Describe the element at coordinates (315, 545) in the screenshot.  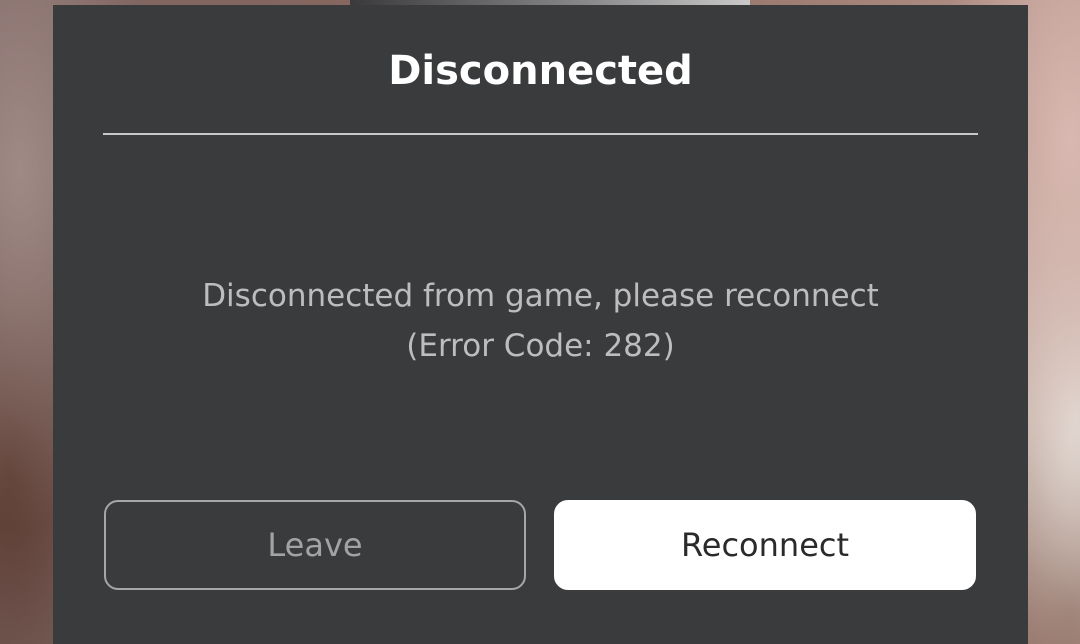
I see `leave-button: Leave` at that location.